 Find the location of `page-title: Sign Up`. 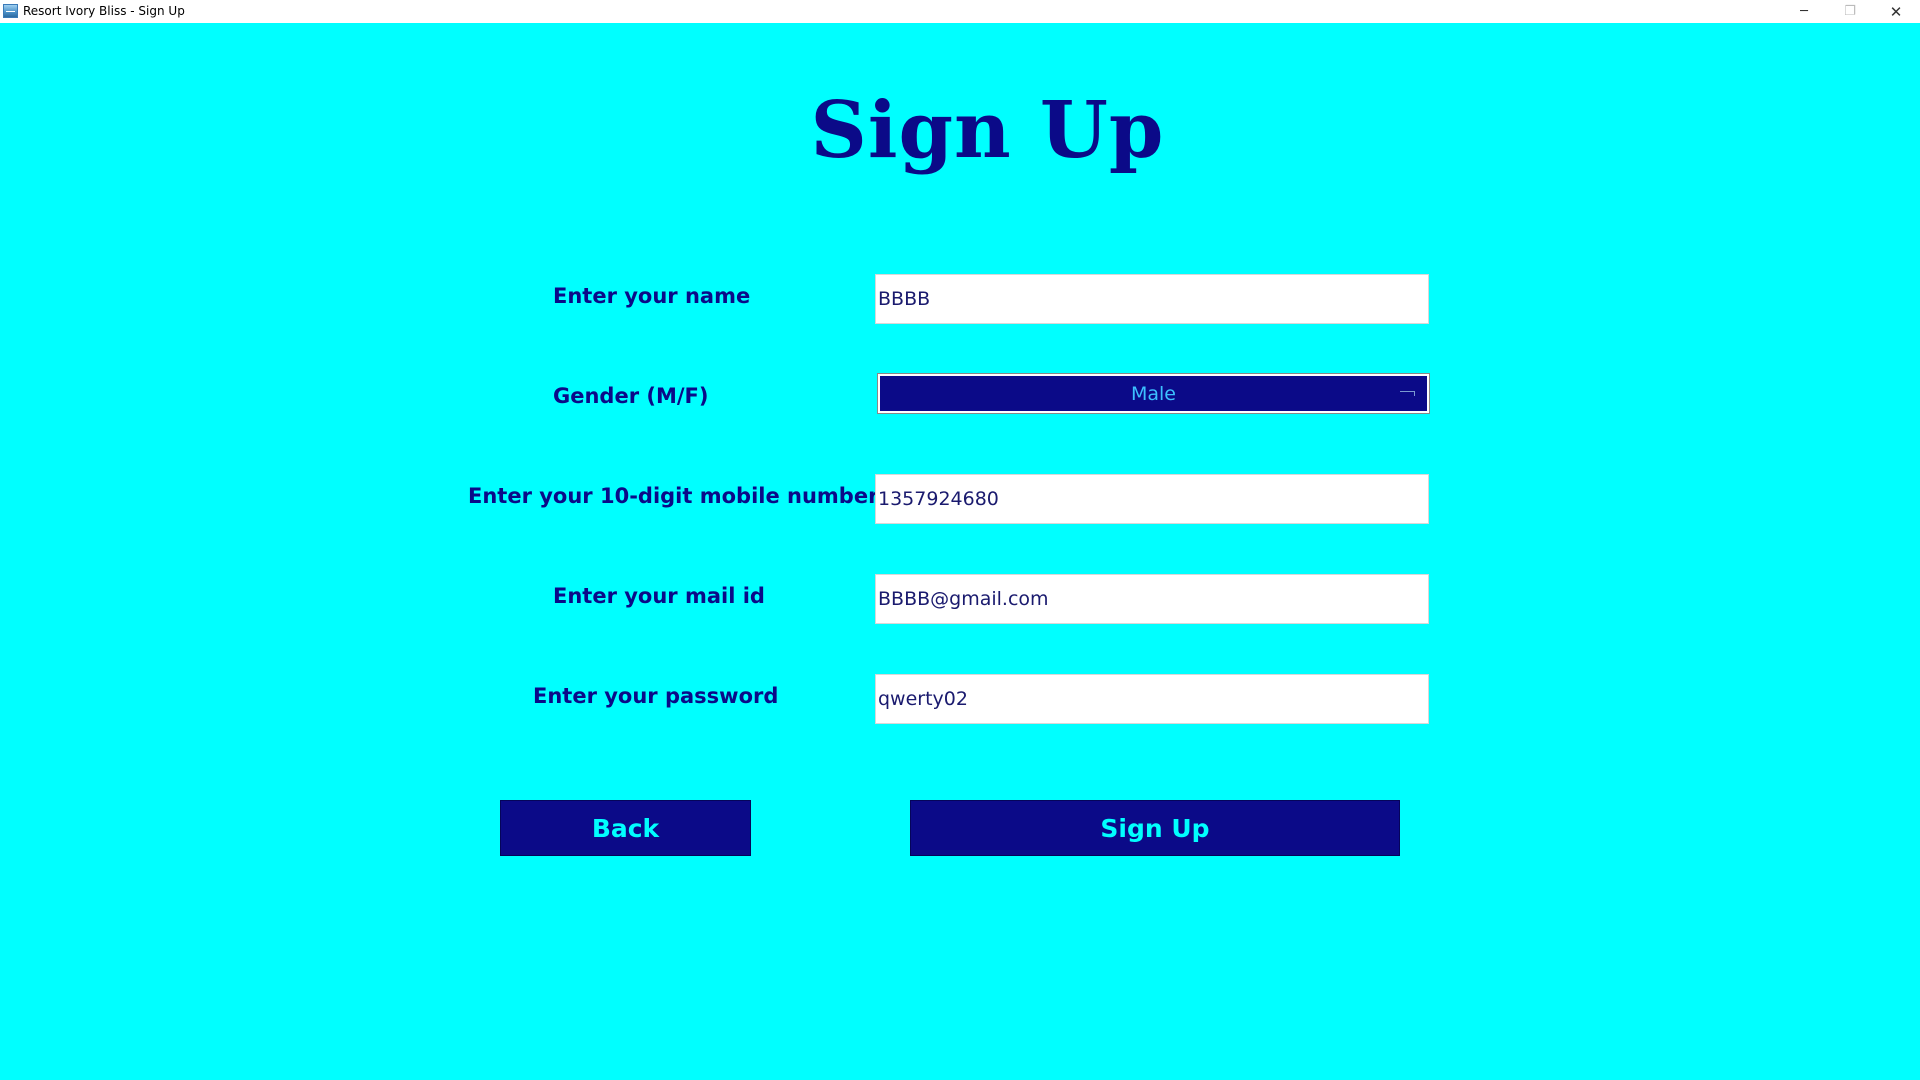

page-title: Sign Up is located at coordinates (987, 130).